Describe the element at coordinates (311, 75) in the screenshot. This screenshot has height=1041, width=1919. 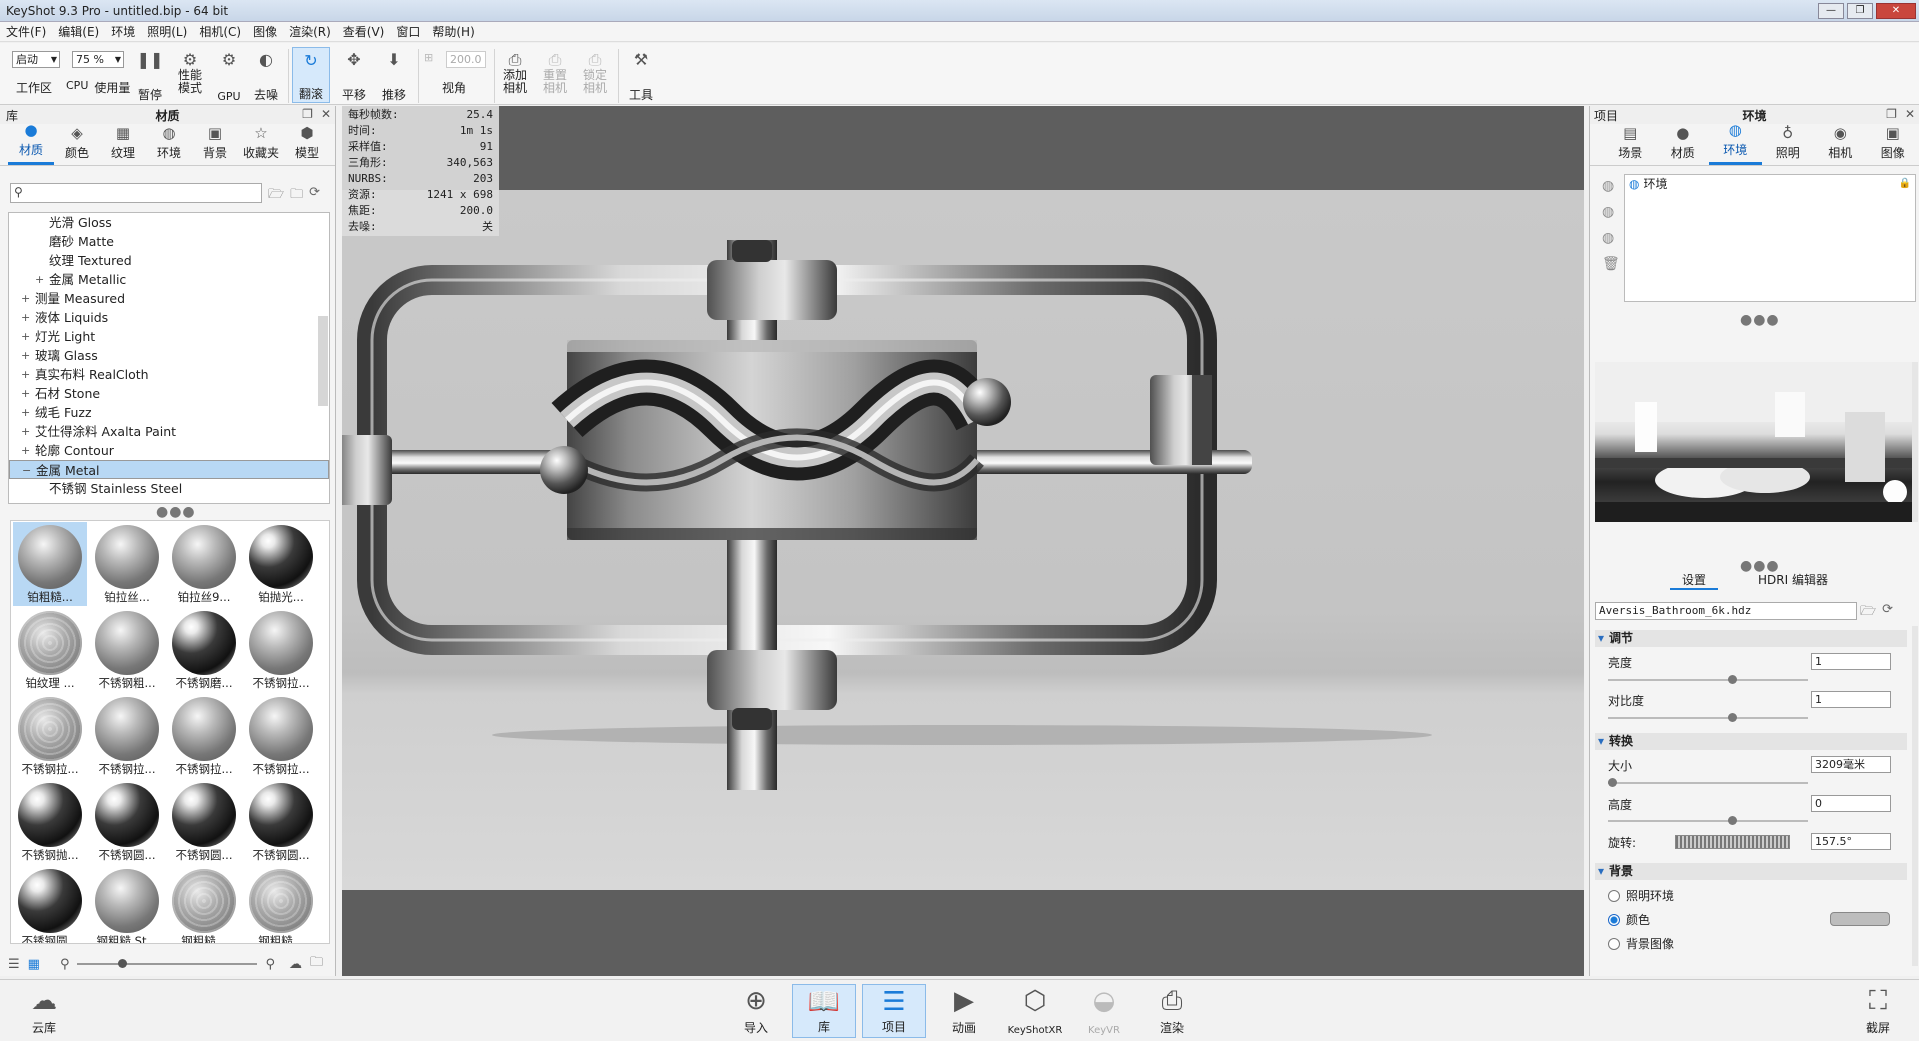
I see `tumble-button: ↻ 翻滚` at that location.